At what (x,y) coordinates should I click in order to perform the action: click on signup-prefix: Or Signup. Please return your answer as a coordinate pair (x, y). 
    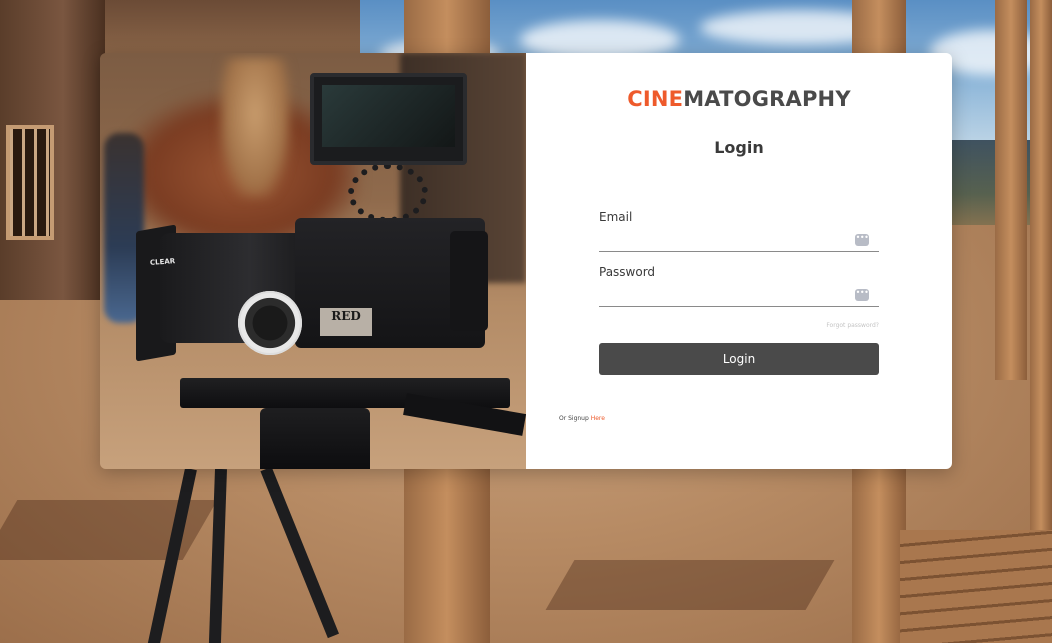
    Looking at the image, I should click on (574, 418).